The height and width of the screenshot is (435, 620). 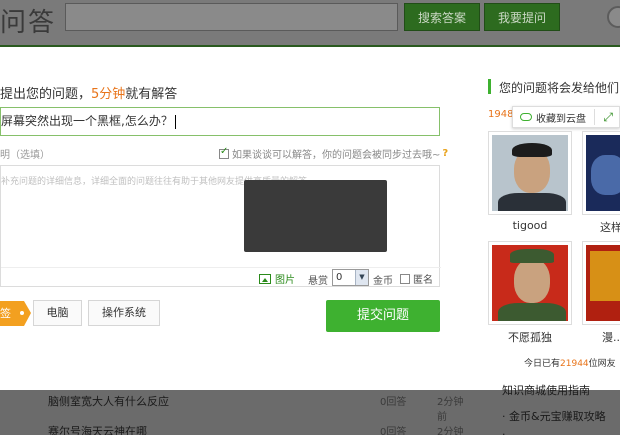 I want to click on anonymous-checkbox, so click(x=405, y=278).